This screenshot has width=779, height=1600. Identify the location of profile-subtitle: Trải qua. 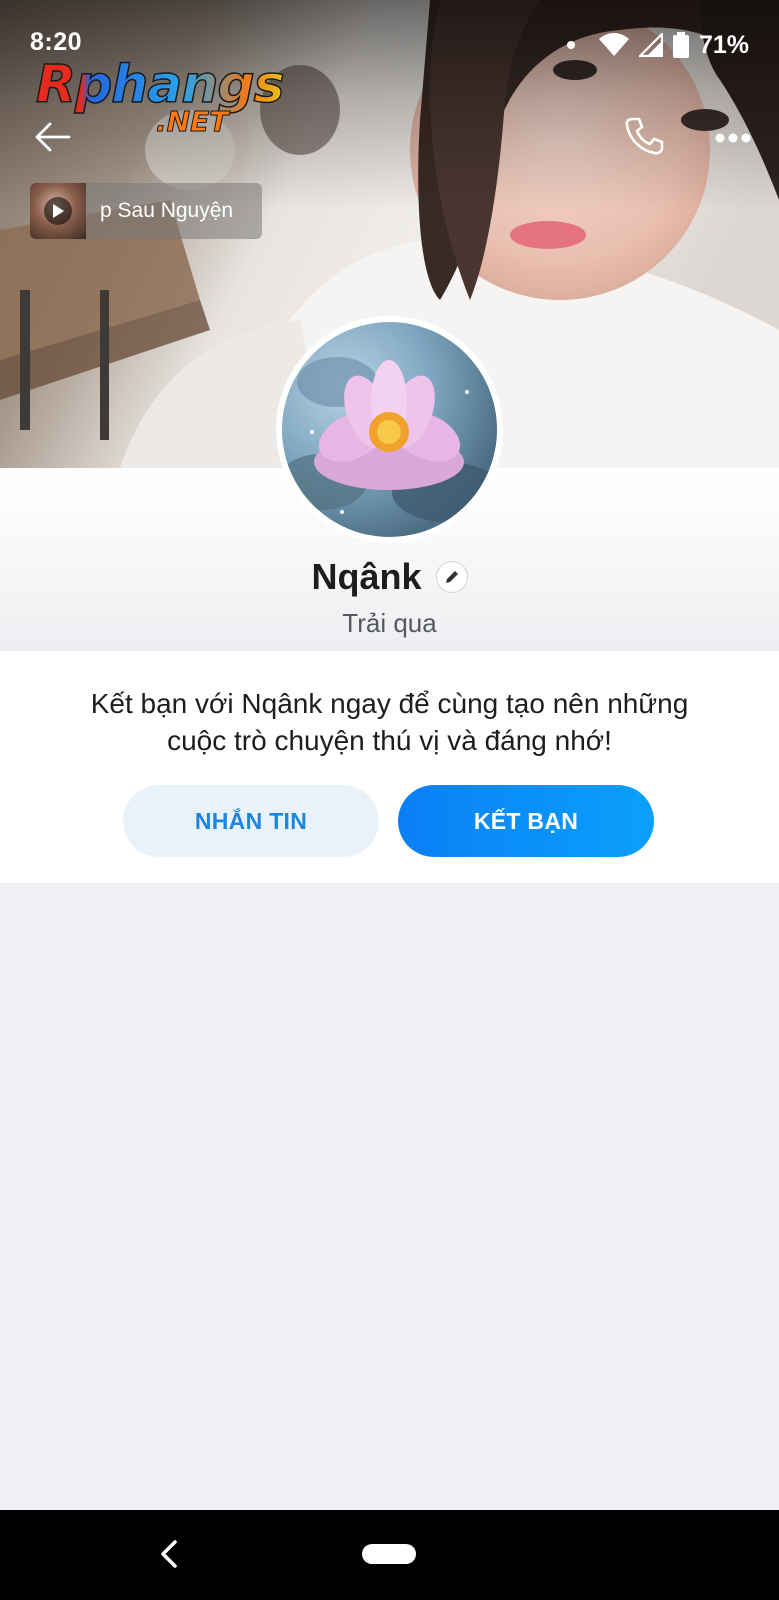
(389, 623).